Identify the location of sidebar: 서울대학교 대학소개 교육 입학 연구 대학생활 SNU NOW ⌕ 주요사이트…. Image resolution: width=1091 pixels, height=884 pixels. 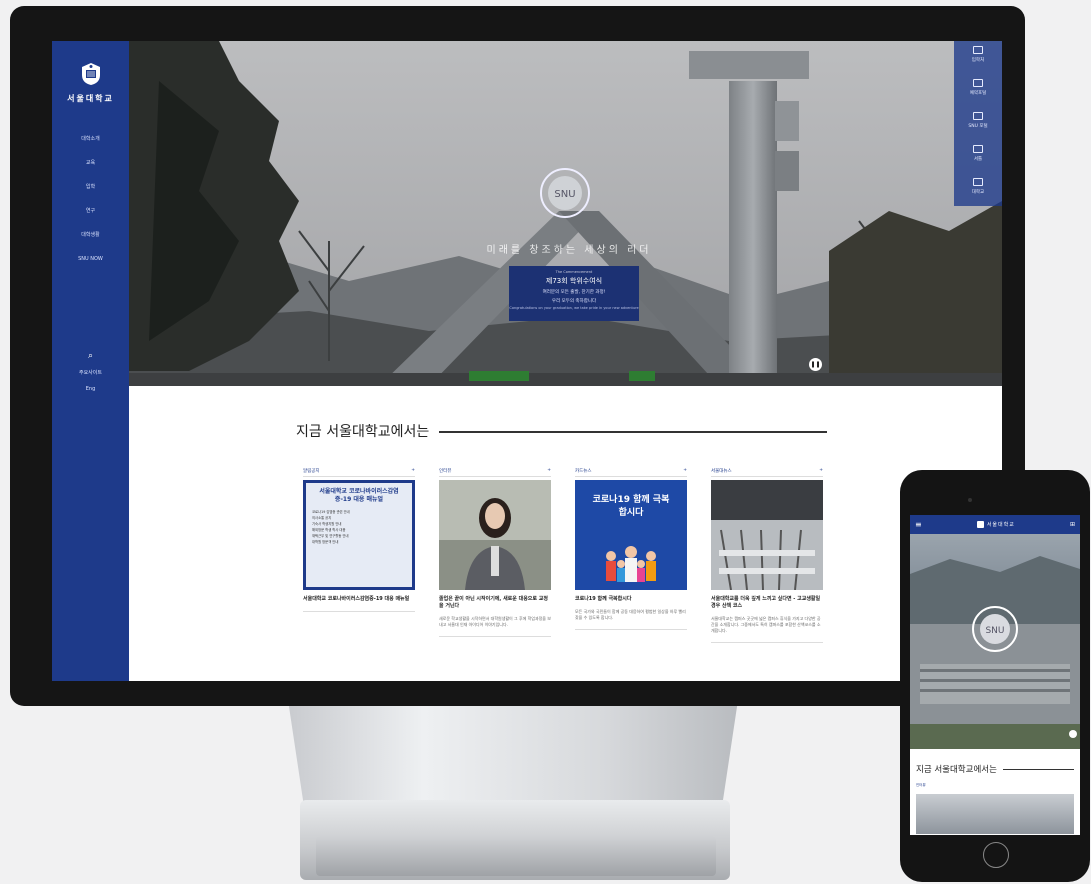
(90, 361).